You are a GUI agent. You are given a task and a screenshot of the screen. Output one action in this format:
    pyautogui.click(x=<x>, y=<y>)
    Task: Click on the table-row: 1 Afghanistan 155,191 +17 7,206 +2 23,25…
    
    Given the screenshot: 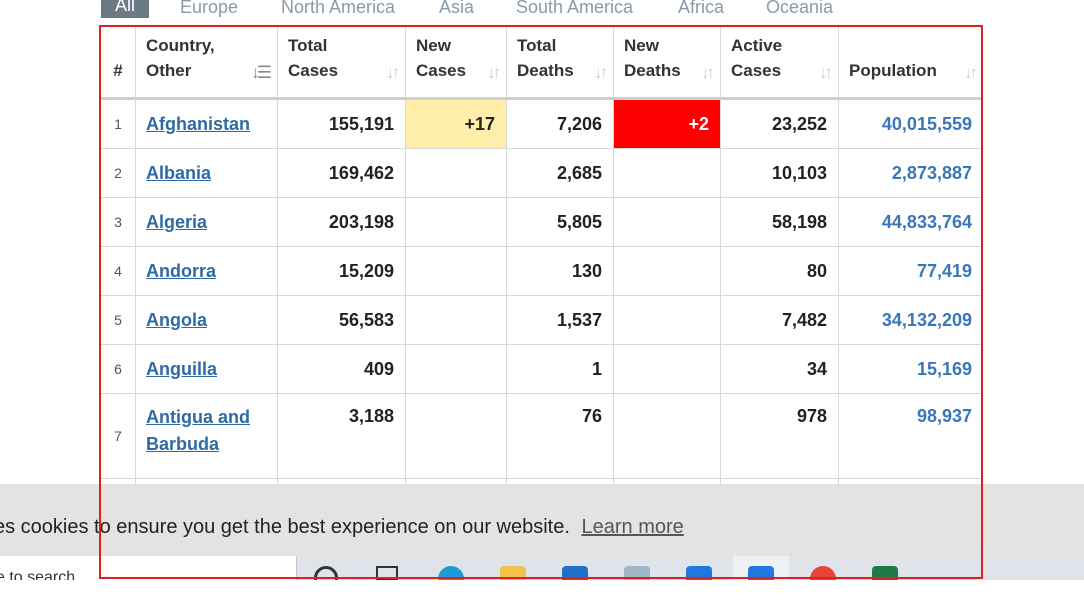 What is the action you would take?
    pyautogui.click(x=541, y=123)
    